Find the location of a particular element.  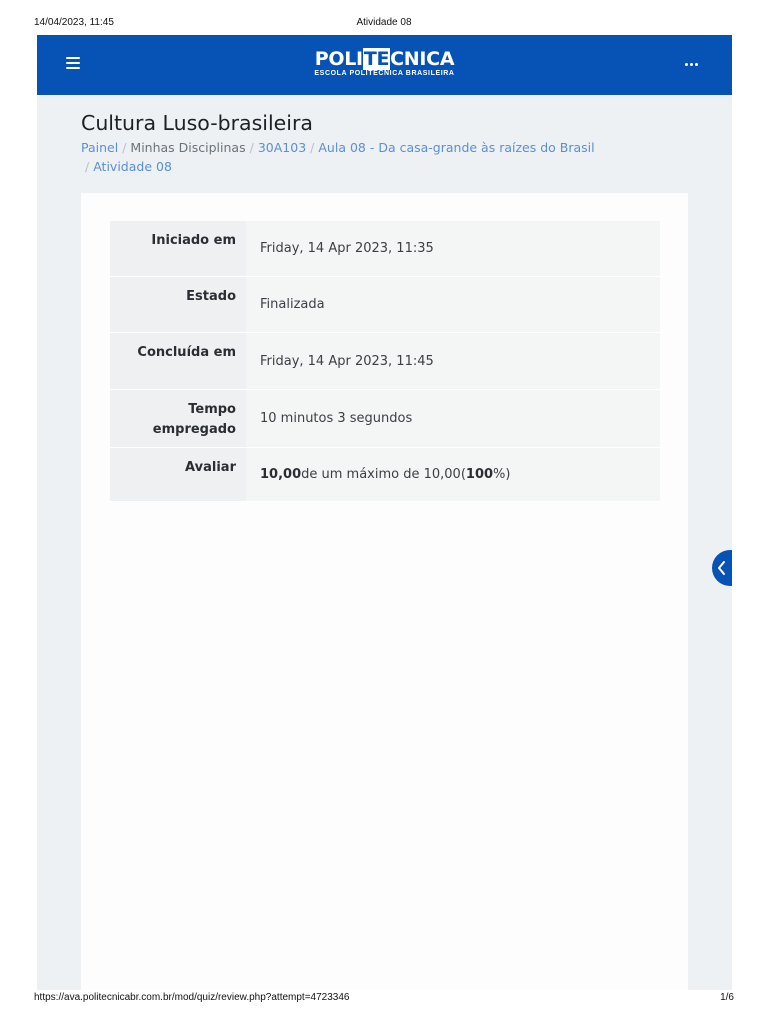

drawer-toggle-button is located at coordinates (722, 568).